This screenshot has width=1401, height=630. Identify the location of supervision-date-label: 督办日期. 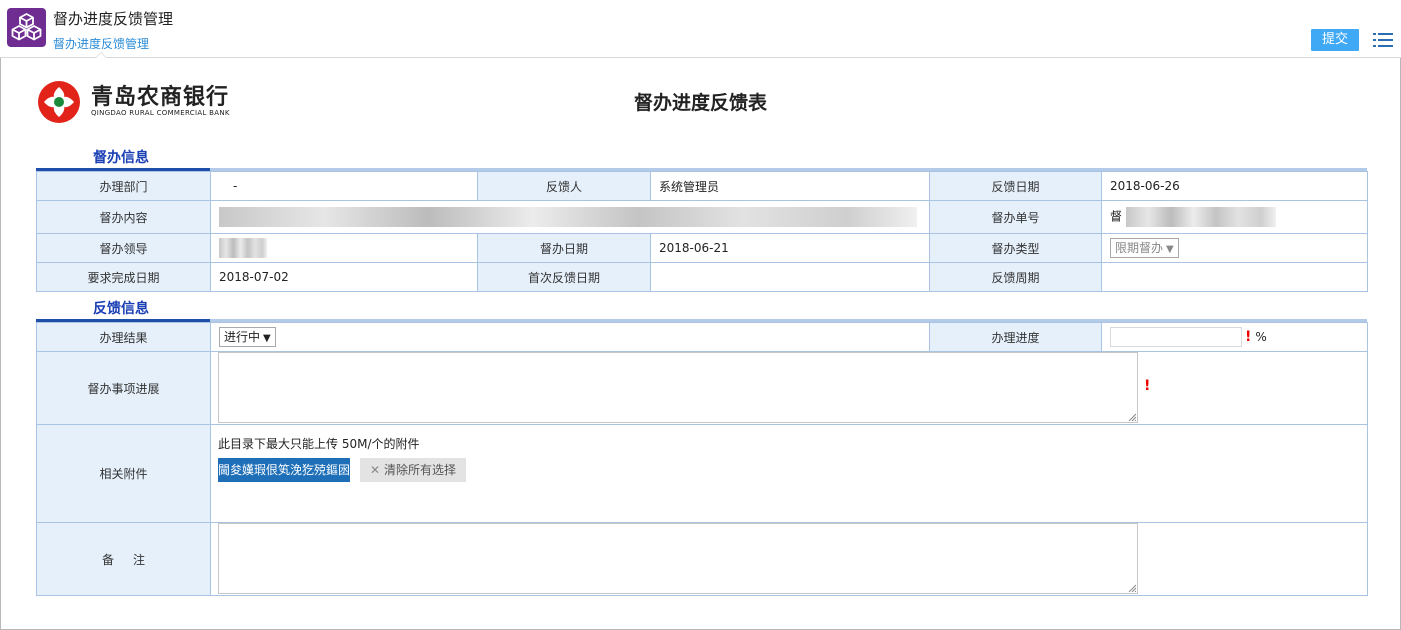
(564, 248).